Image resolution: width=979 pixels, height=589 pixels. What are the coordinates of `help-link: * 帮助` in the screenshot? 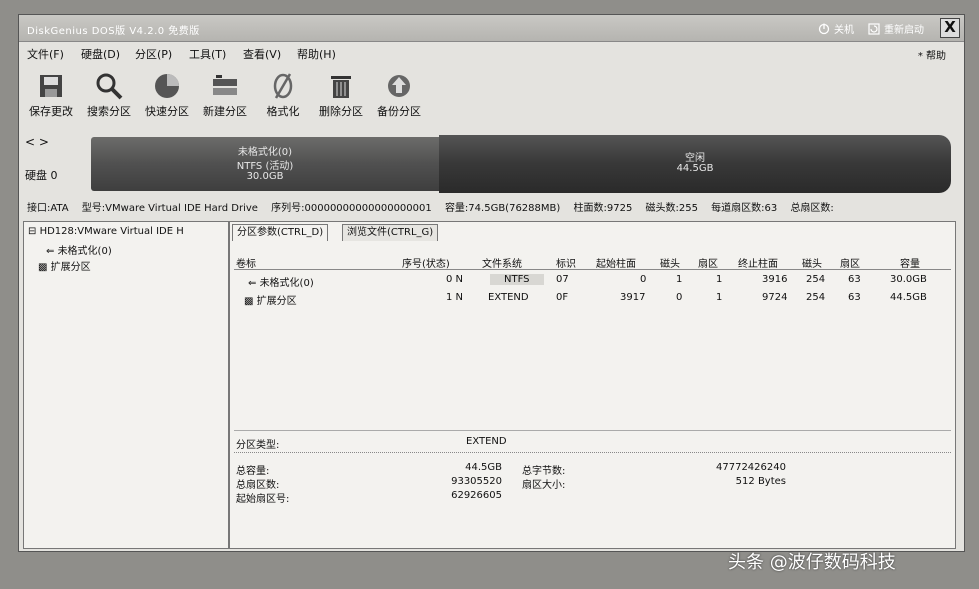 It's located at (932, 54).